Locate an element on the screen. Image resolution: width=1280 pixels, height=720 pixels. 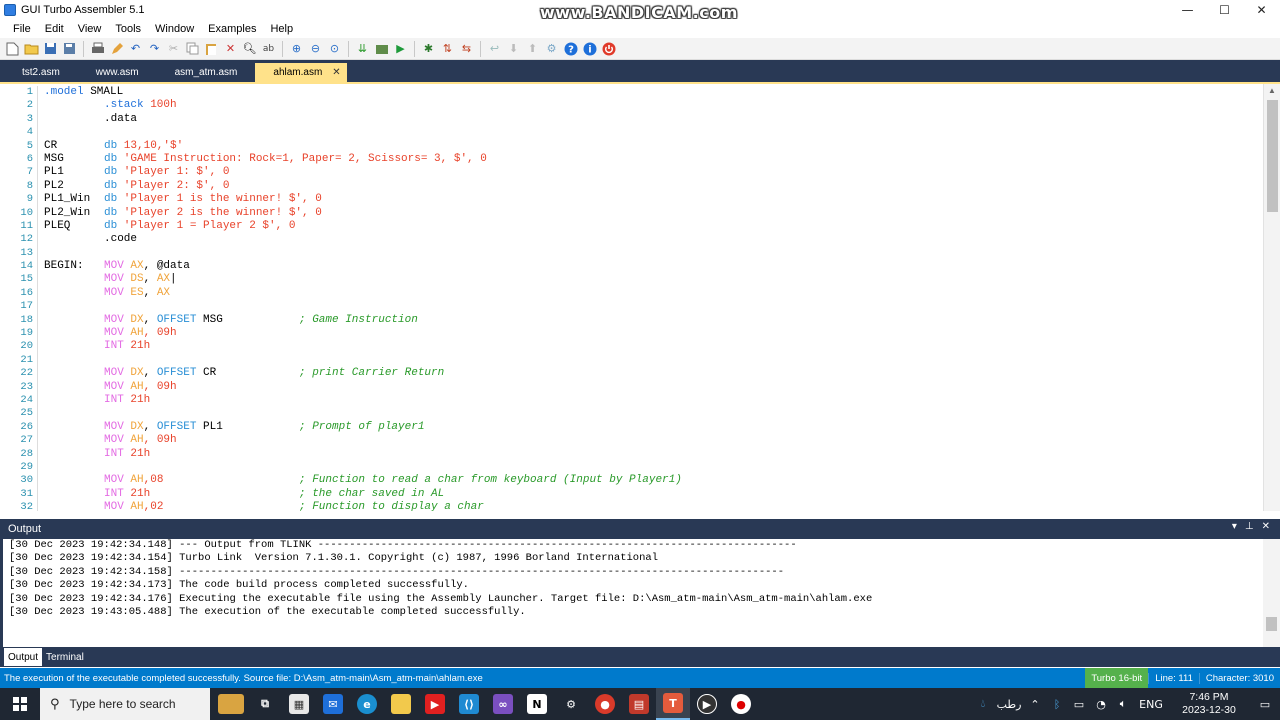
code-line: MOV DX, OFFSET MSG ; Game Instruction is located at coordinates (649, 320).